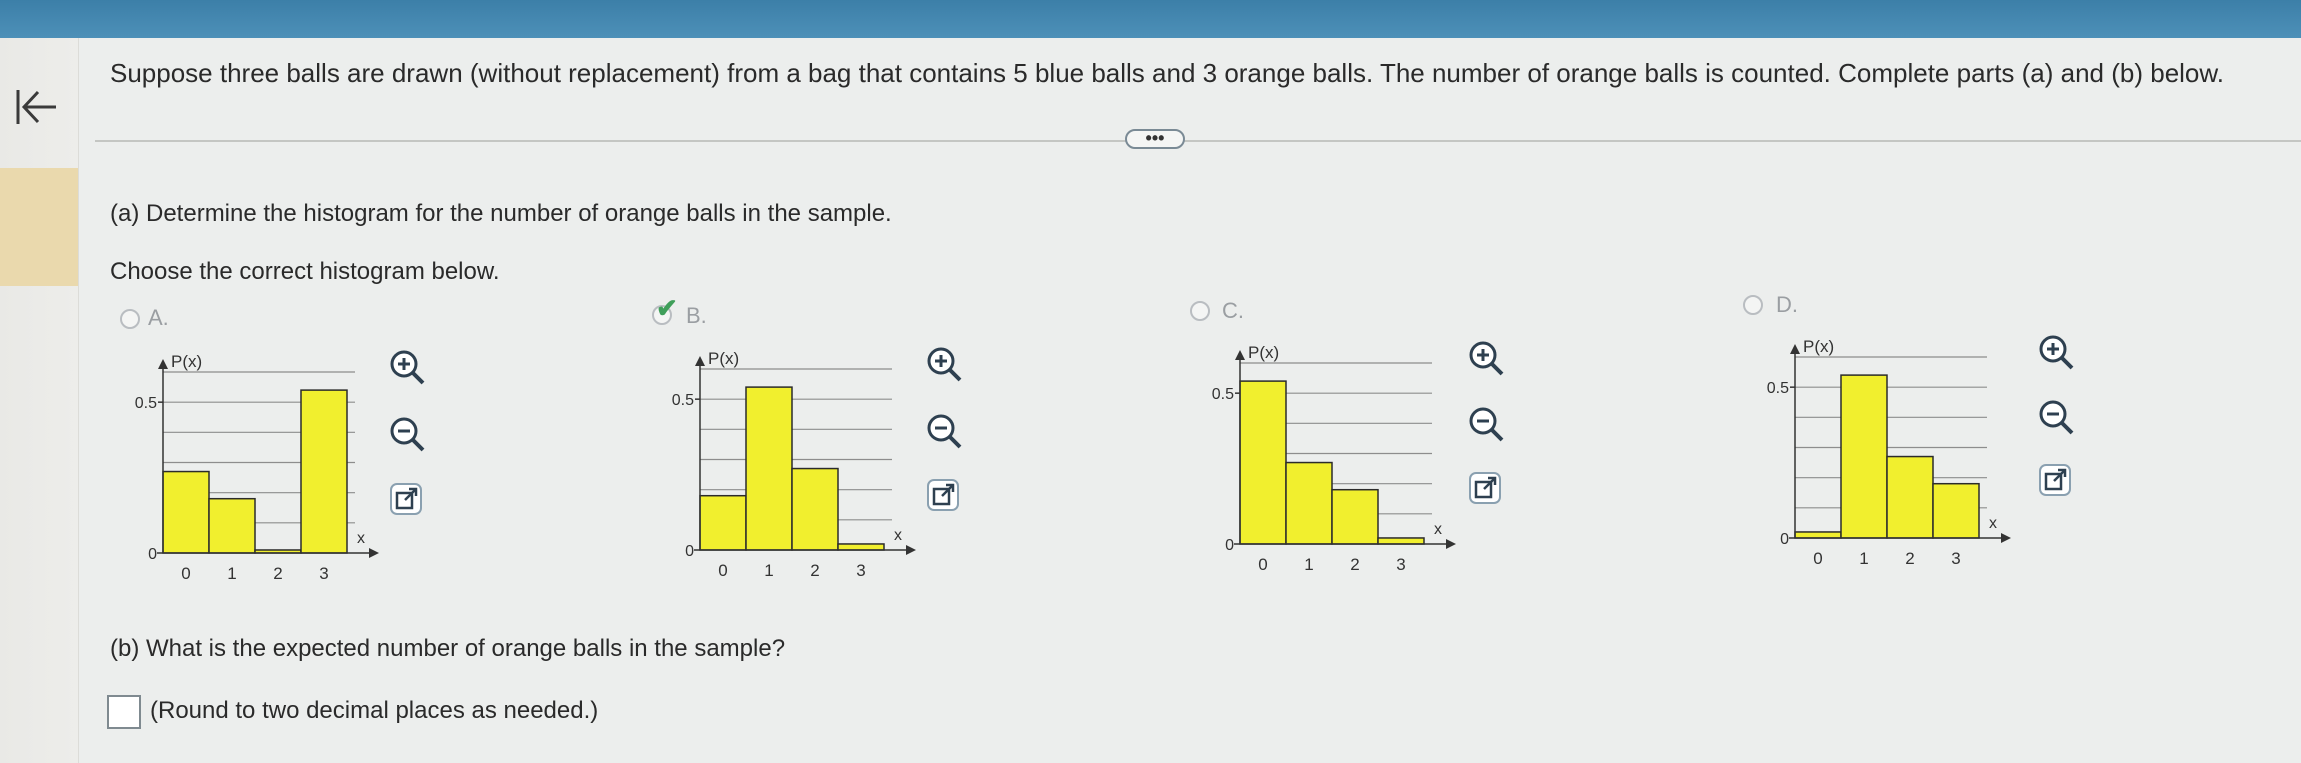 The height and width of the screenshot is (763, 2301). What do you see at coordinates (696, 315) in the screenshot?
I see `option-b-label: B.` at bounding box center [696, 315].